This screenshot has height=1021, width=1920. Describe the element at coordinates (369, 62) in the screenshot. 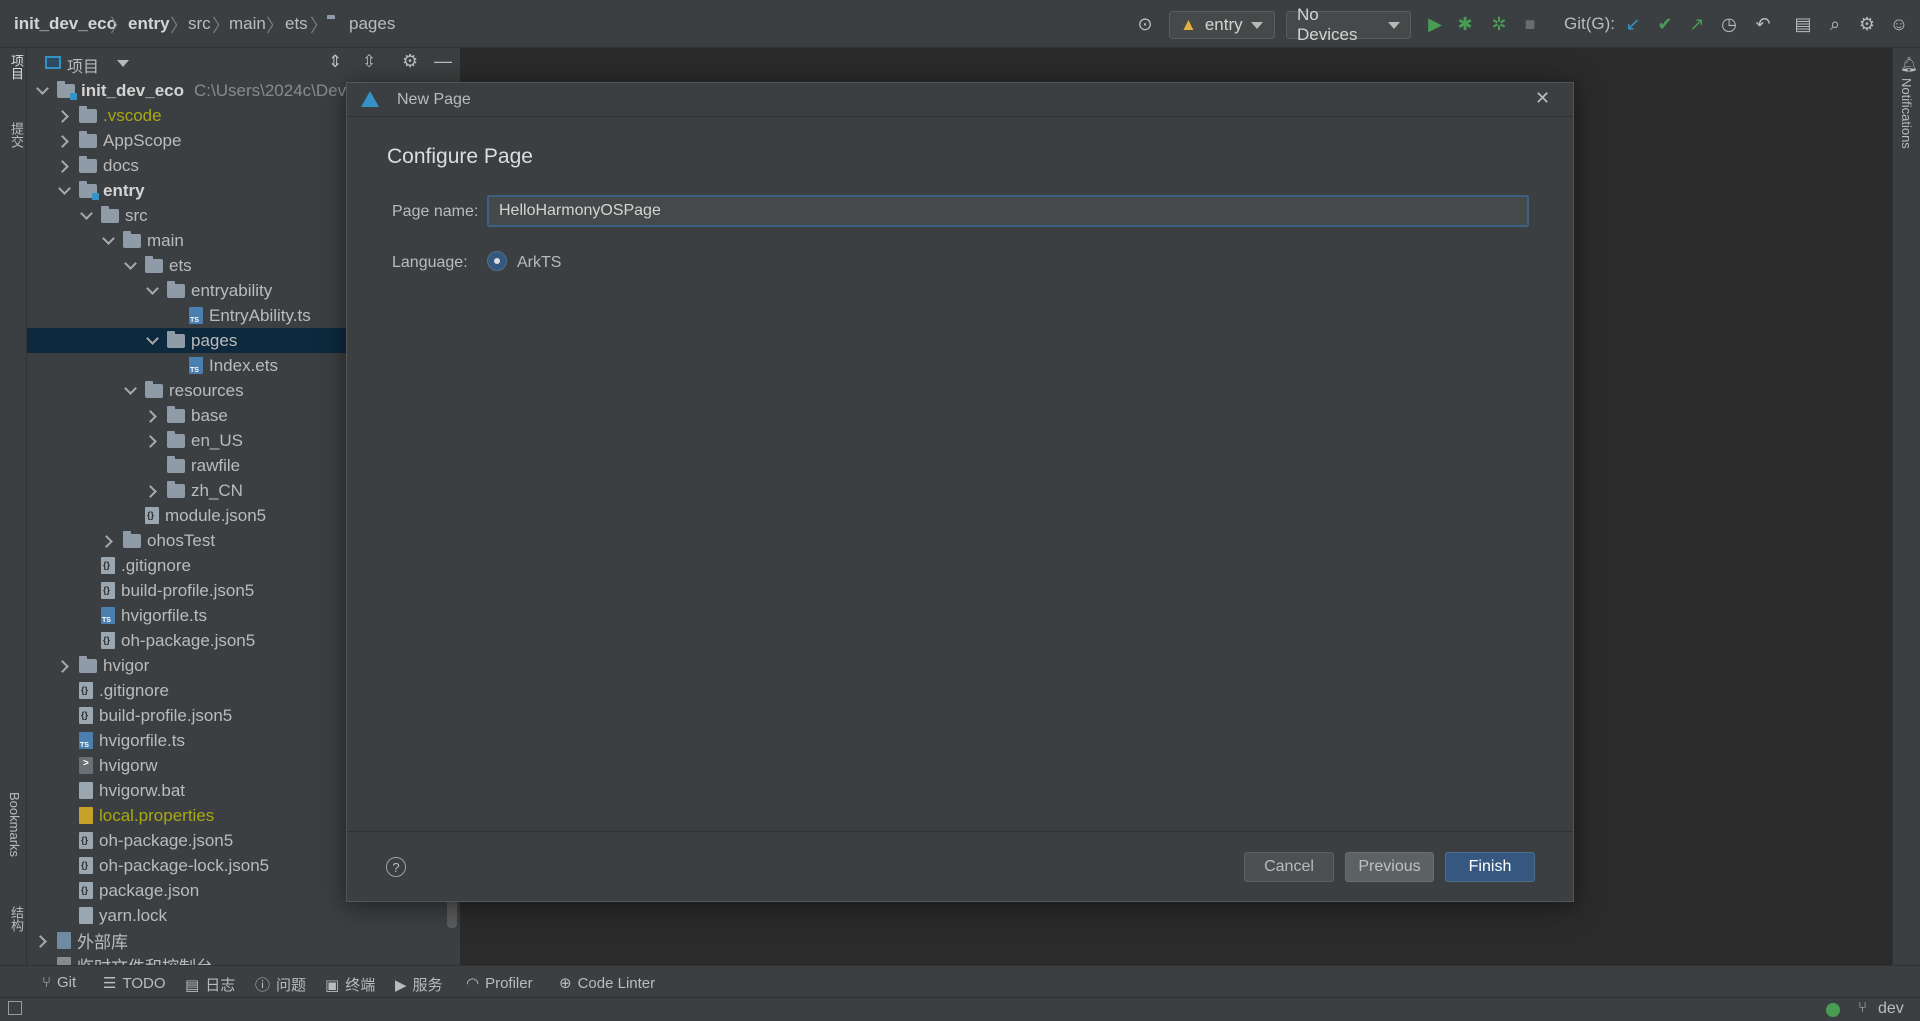

I see `collapse-all-icon: ⇳` at that location.